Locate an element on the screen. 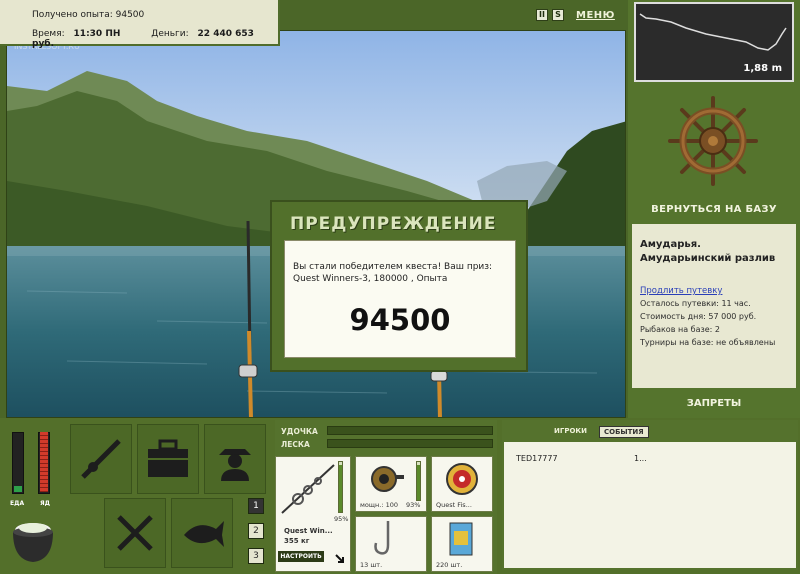  event-player: TED17777 is located at coordinates (537, 458).